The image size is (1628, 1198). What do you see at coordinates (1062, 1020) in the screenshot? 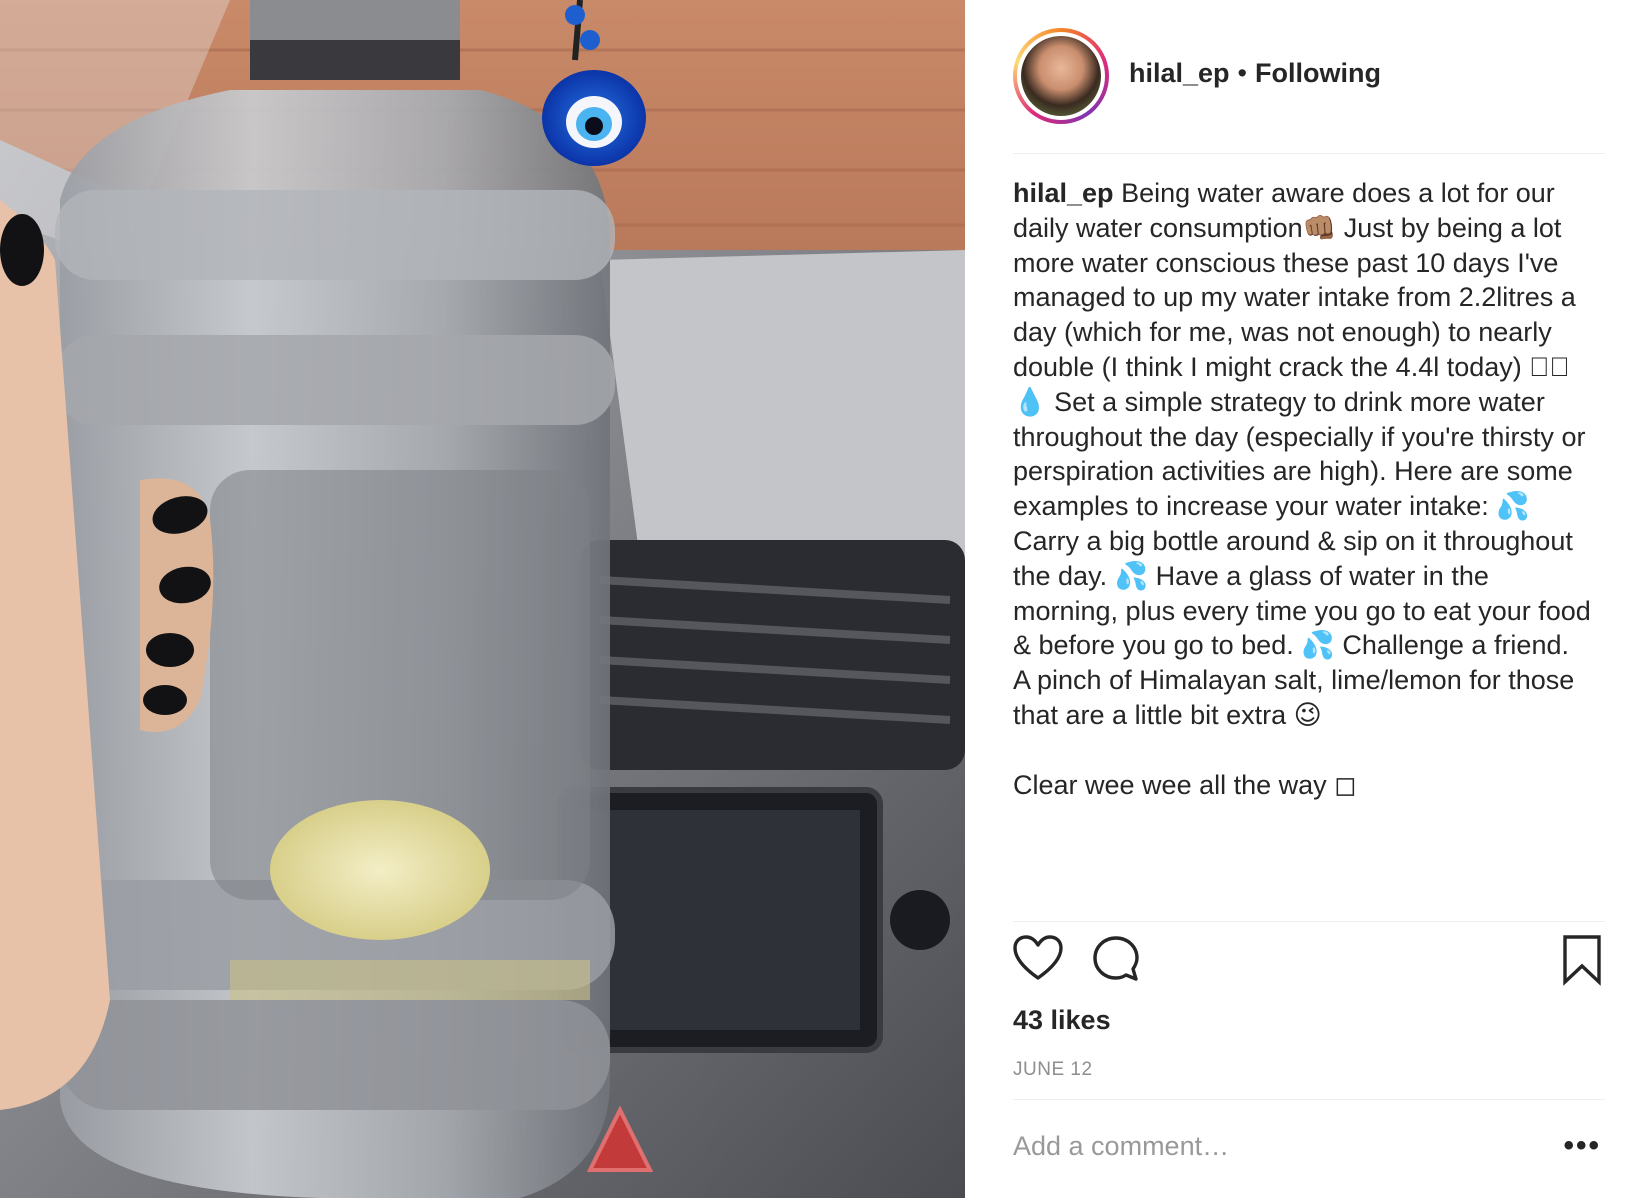
I see `like-count: 43 likes` at bounding box center [1062, 1020].